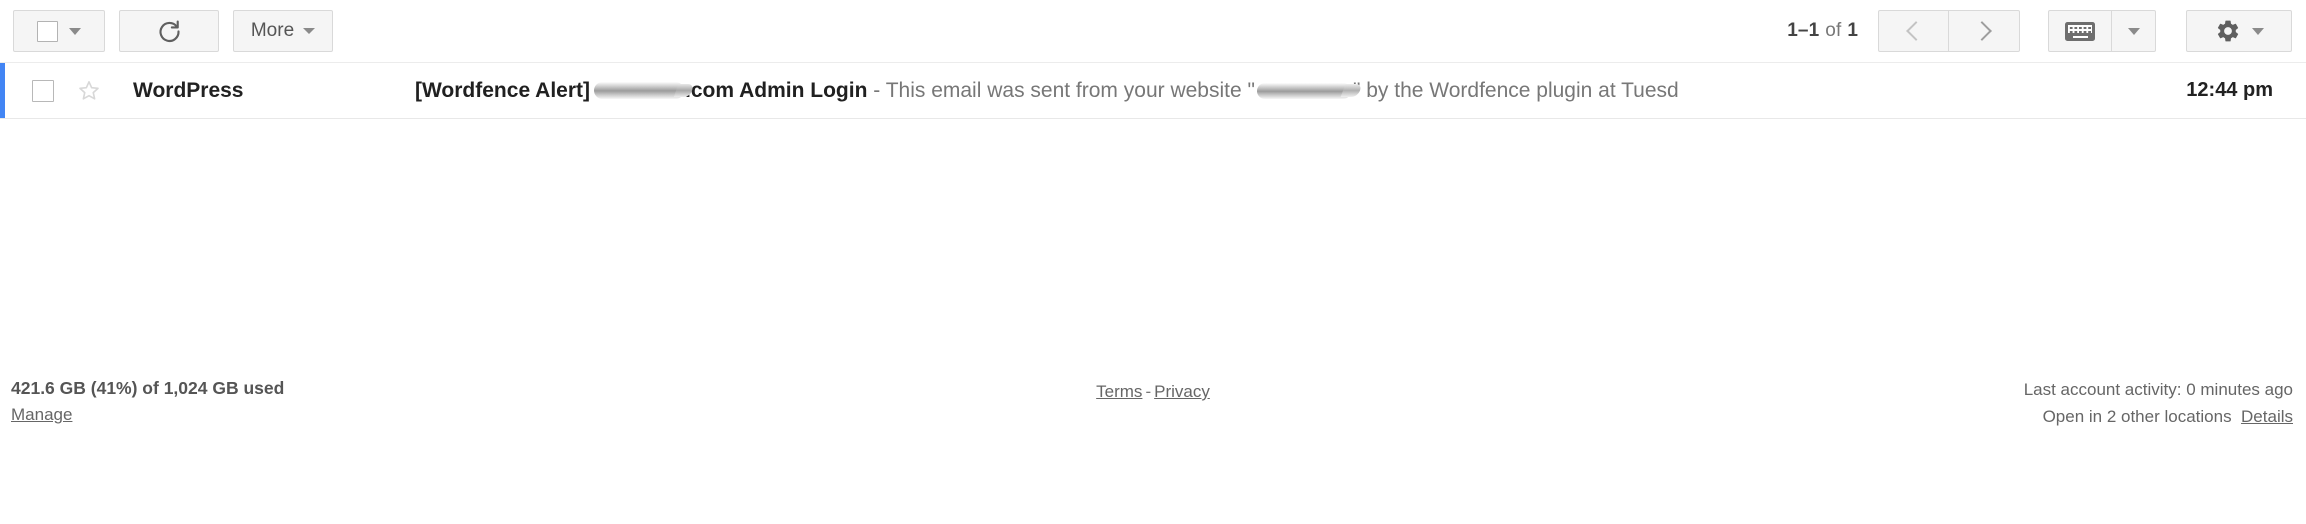  Describe the element at coordinates (2137, 416) in the screenshot. I see `open-locations-text: Open in 2 other locations` at that location.